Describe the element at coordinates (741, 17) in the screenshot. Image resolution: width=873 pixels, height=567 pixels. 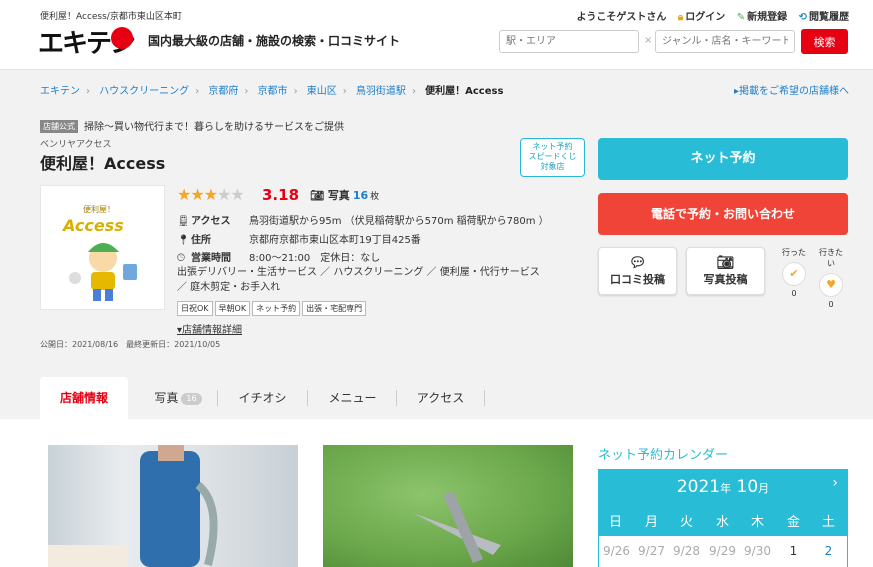
I see `pen-icon: ✎` at that location.